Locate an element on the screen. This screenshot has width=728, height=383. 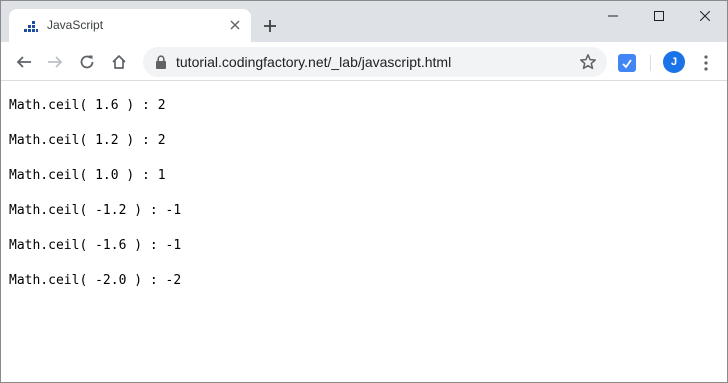
home-icon is located at coordinates (119, 62).